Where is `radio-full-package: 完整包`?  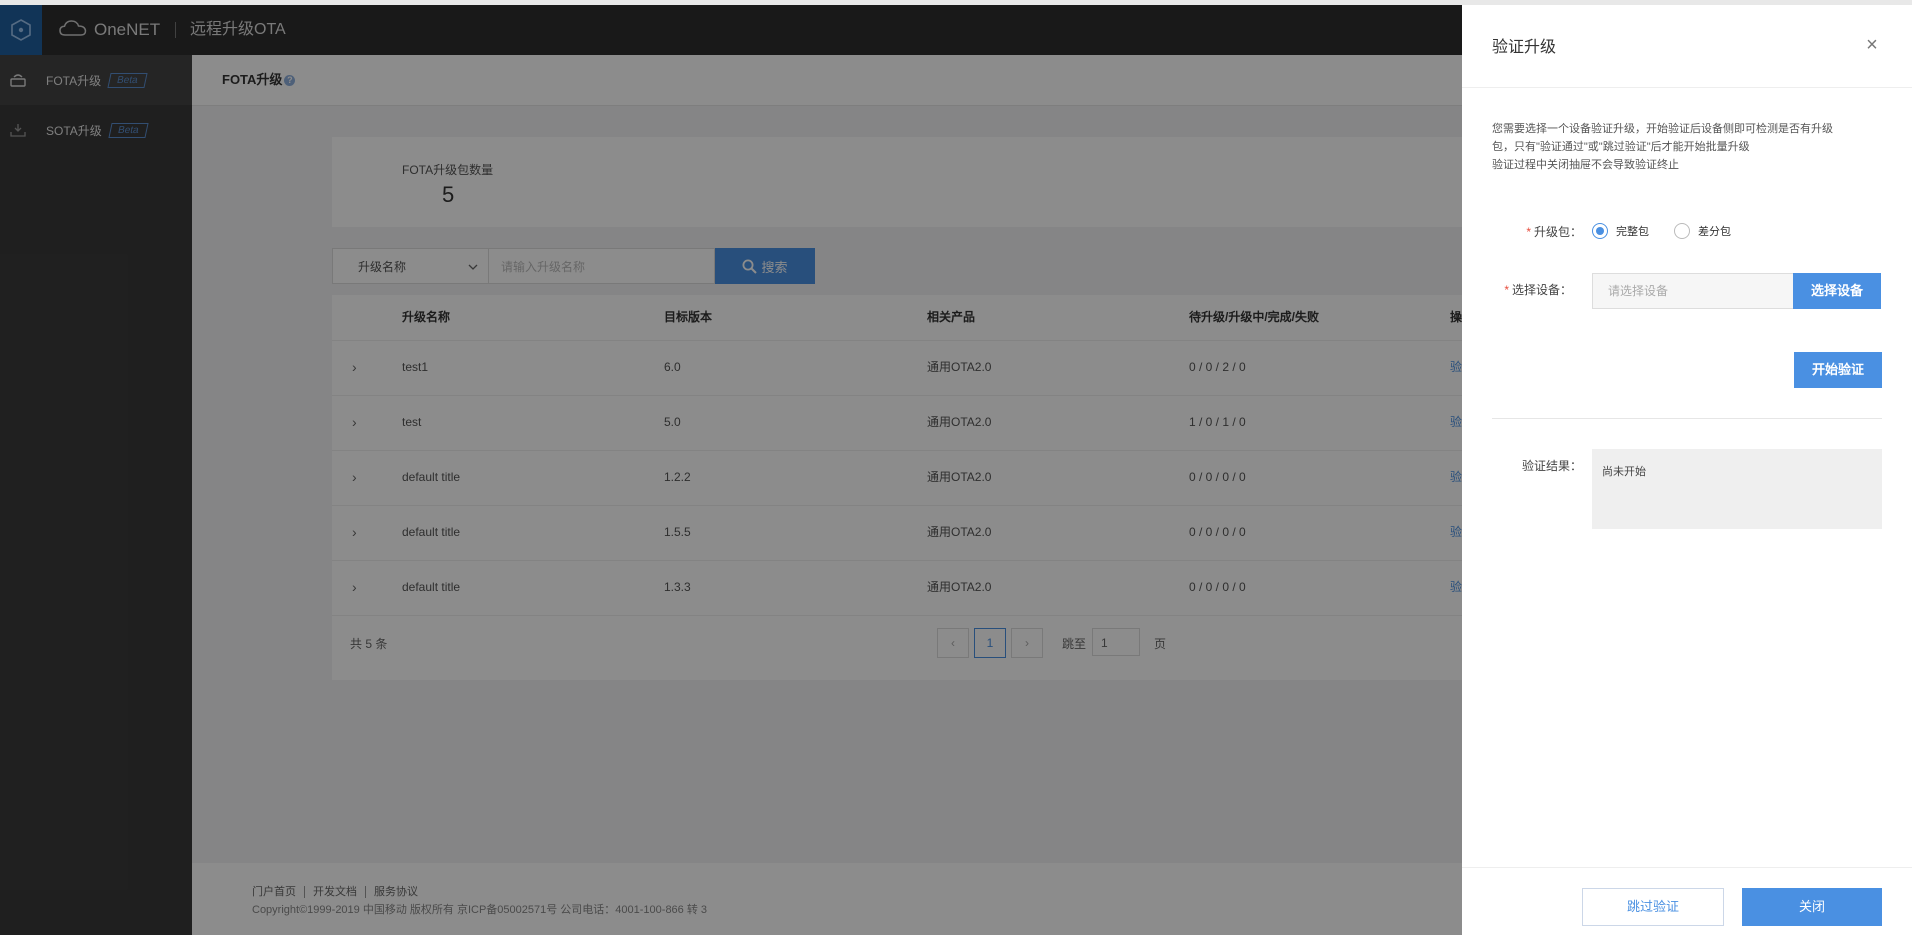 radio-full-package: 完整包 is located at coordinates (1620, 231).